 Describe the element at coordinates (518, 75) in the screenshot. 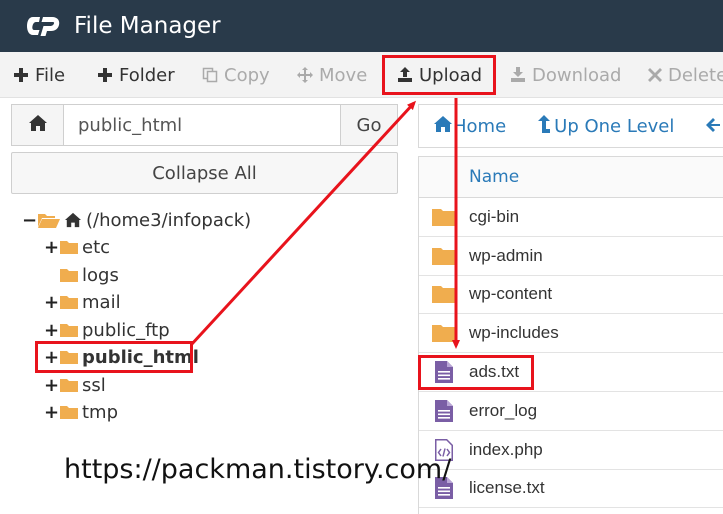

I see `download-icon` at that location.